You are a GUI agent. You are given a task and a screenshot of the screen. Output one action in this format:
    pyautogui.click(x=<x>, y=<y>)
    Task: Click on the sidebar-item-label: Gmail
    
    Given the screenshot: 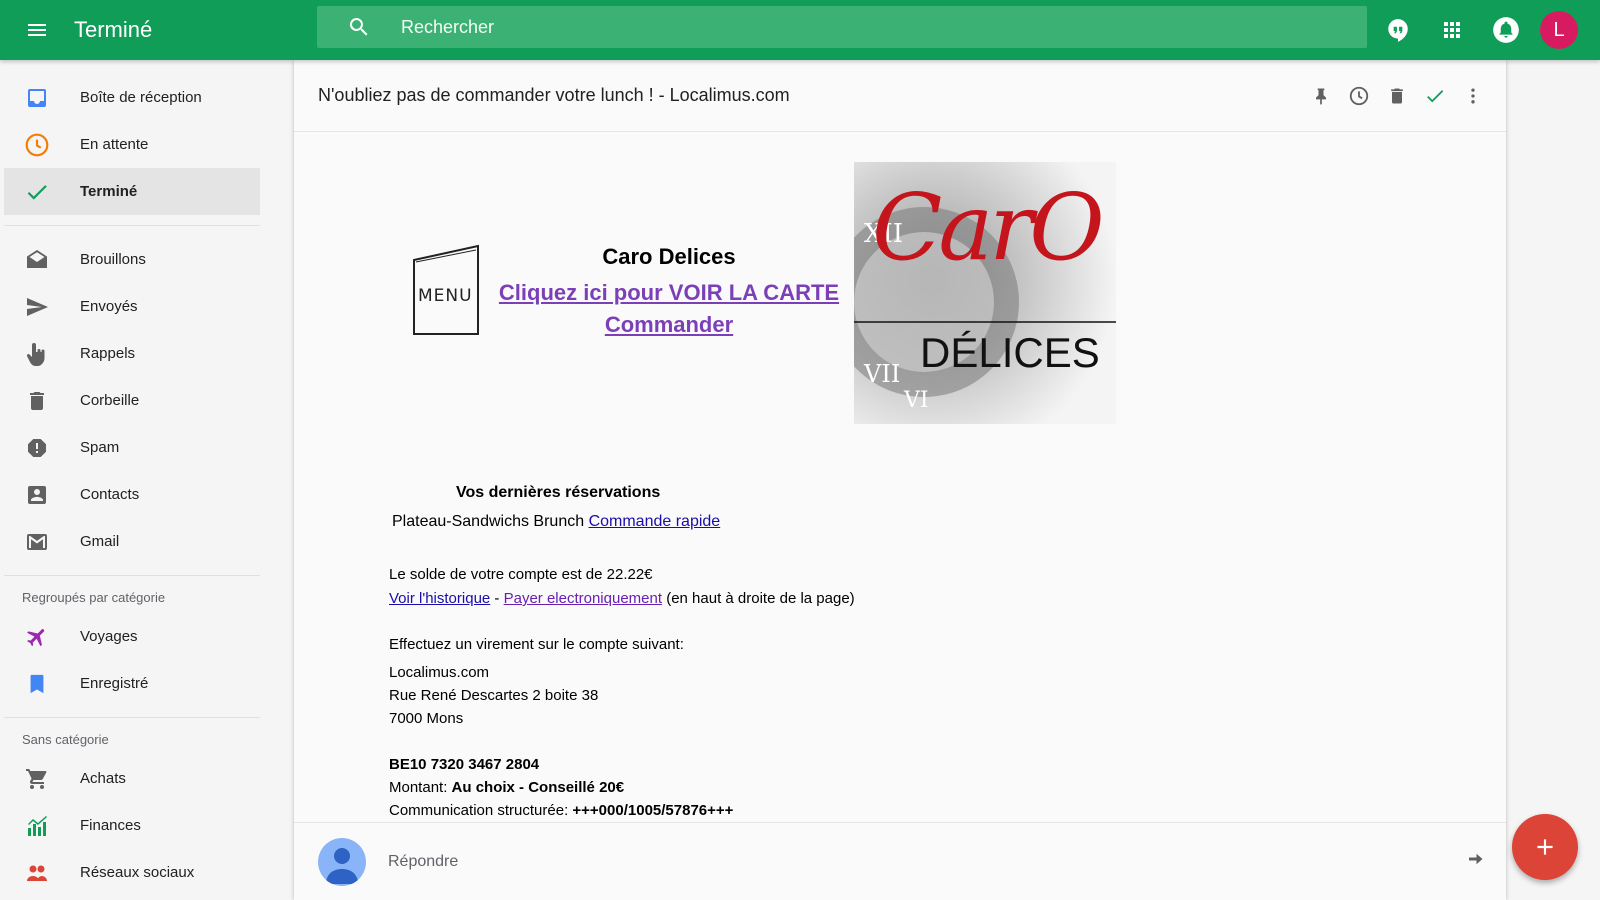 What is the action you would take?
    pyautogui.click(x=100, y=541)
    